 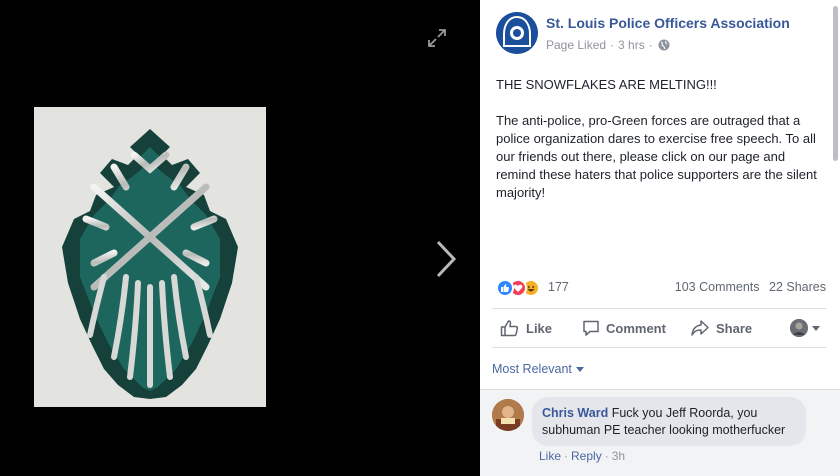 What do you see at coordinates (700, 328) in the screenshot?
I see `share-icon` at bounding box center [700, 328].